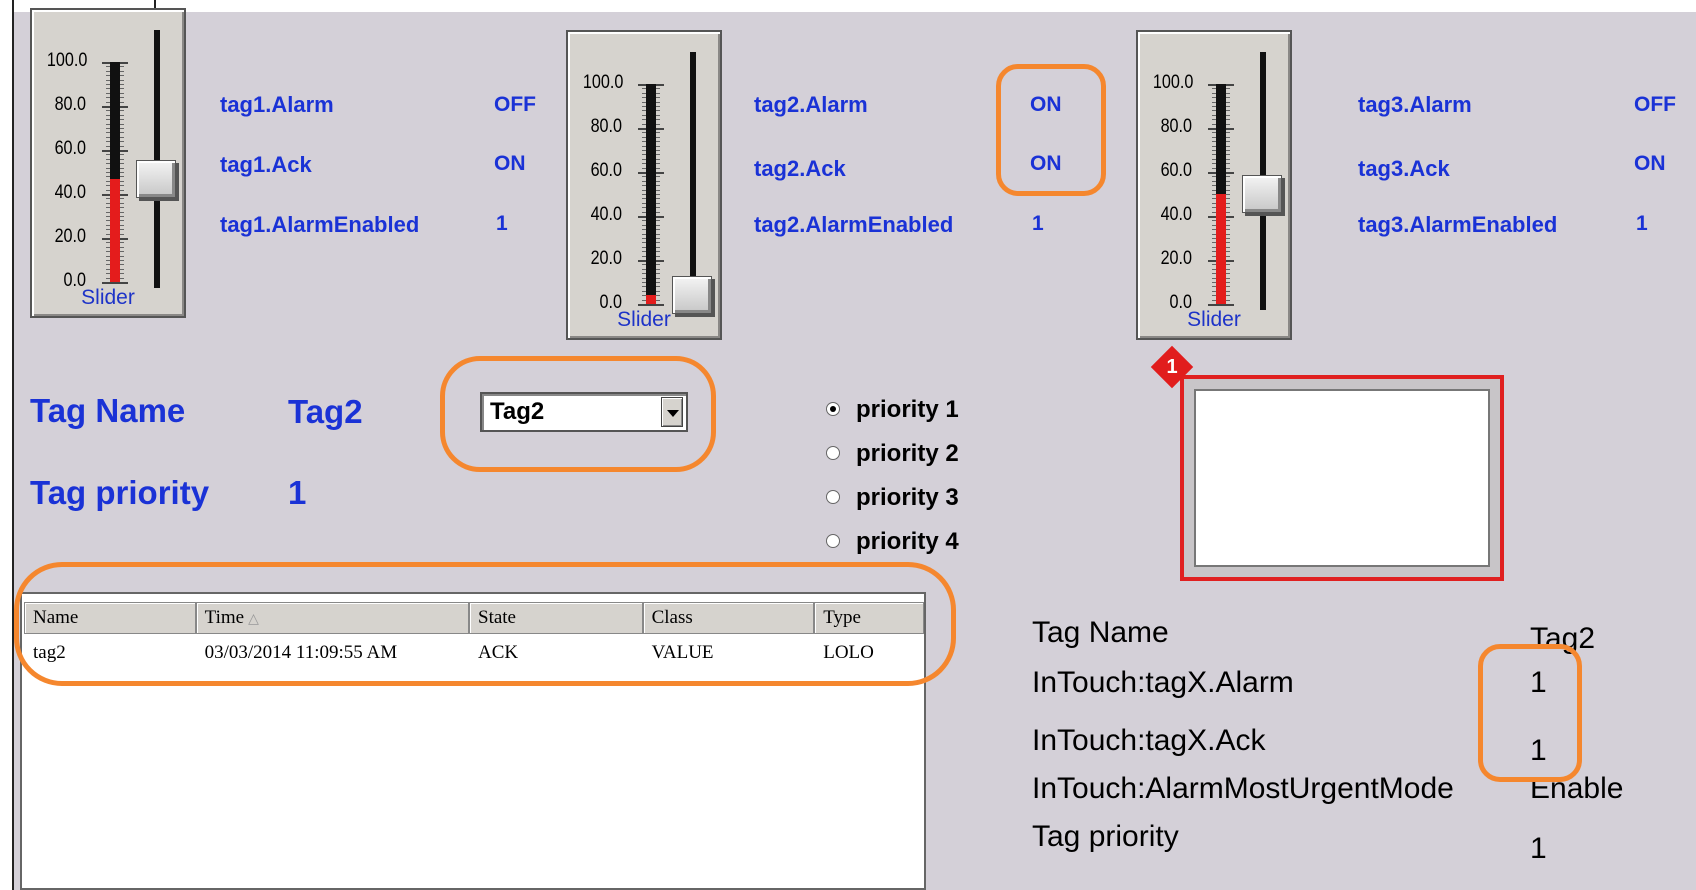 The image size is (1696, 890). Describe the element at coordinates (1243, 788) in the screenshot. I see `info-urgent-mode-label: InTouch:AlarmMostUrgentMode` at that location.